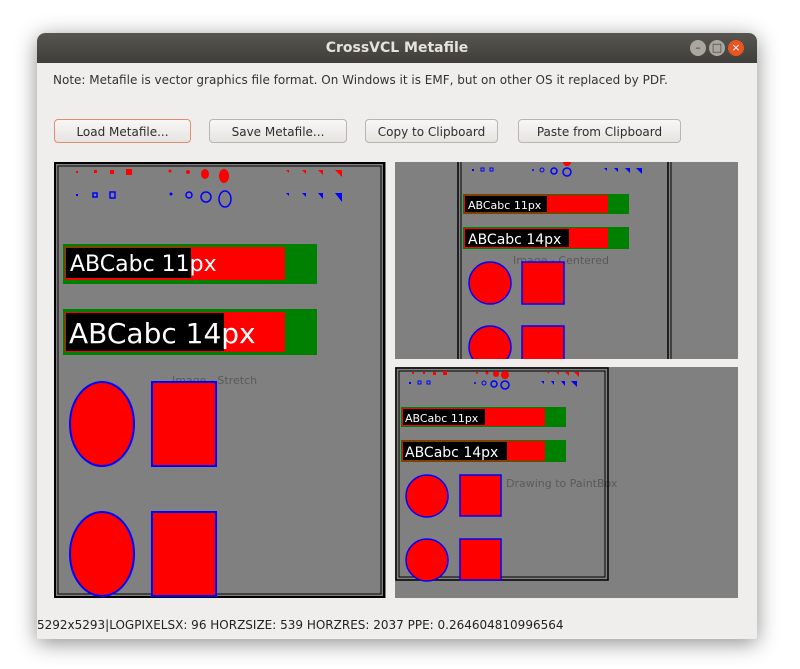 The width and height of the screenshot is (800, 669). What do you see at coordinates (162, 333) in the screenshot?
I see `text-large-label: ABCabc 14px` at bounding box center [162, 333].